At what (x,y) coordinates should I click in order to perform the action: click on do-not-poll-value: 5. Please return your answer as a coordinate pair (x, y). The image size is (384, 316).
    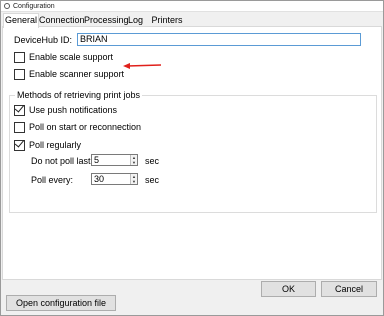
    Looking at the image, I should click on (97, 160).